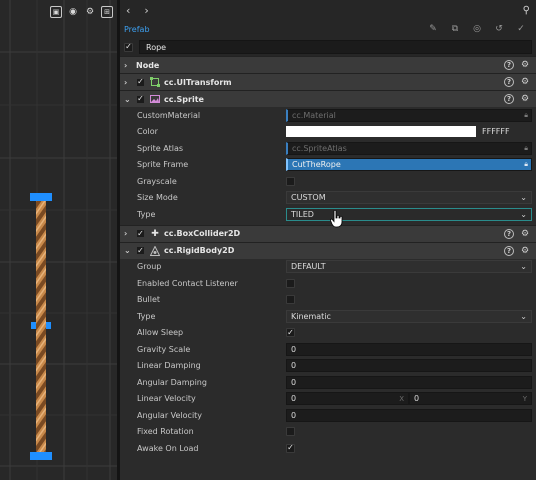  I want to click on group-select: DEFAULT ⌄, so click(409, 267).